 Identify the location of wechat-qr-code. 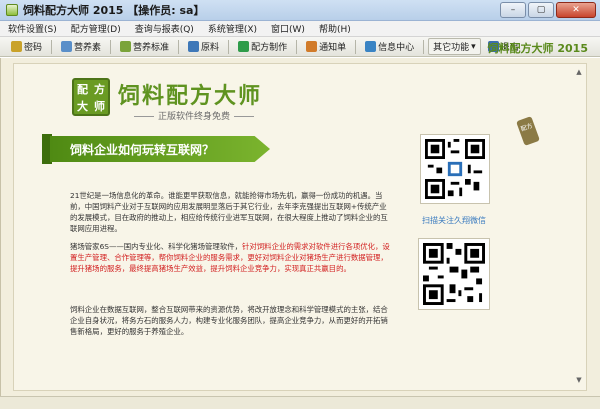
(455, 169).